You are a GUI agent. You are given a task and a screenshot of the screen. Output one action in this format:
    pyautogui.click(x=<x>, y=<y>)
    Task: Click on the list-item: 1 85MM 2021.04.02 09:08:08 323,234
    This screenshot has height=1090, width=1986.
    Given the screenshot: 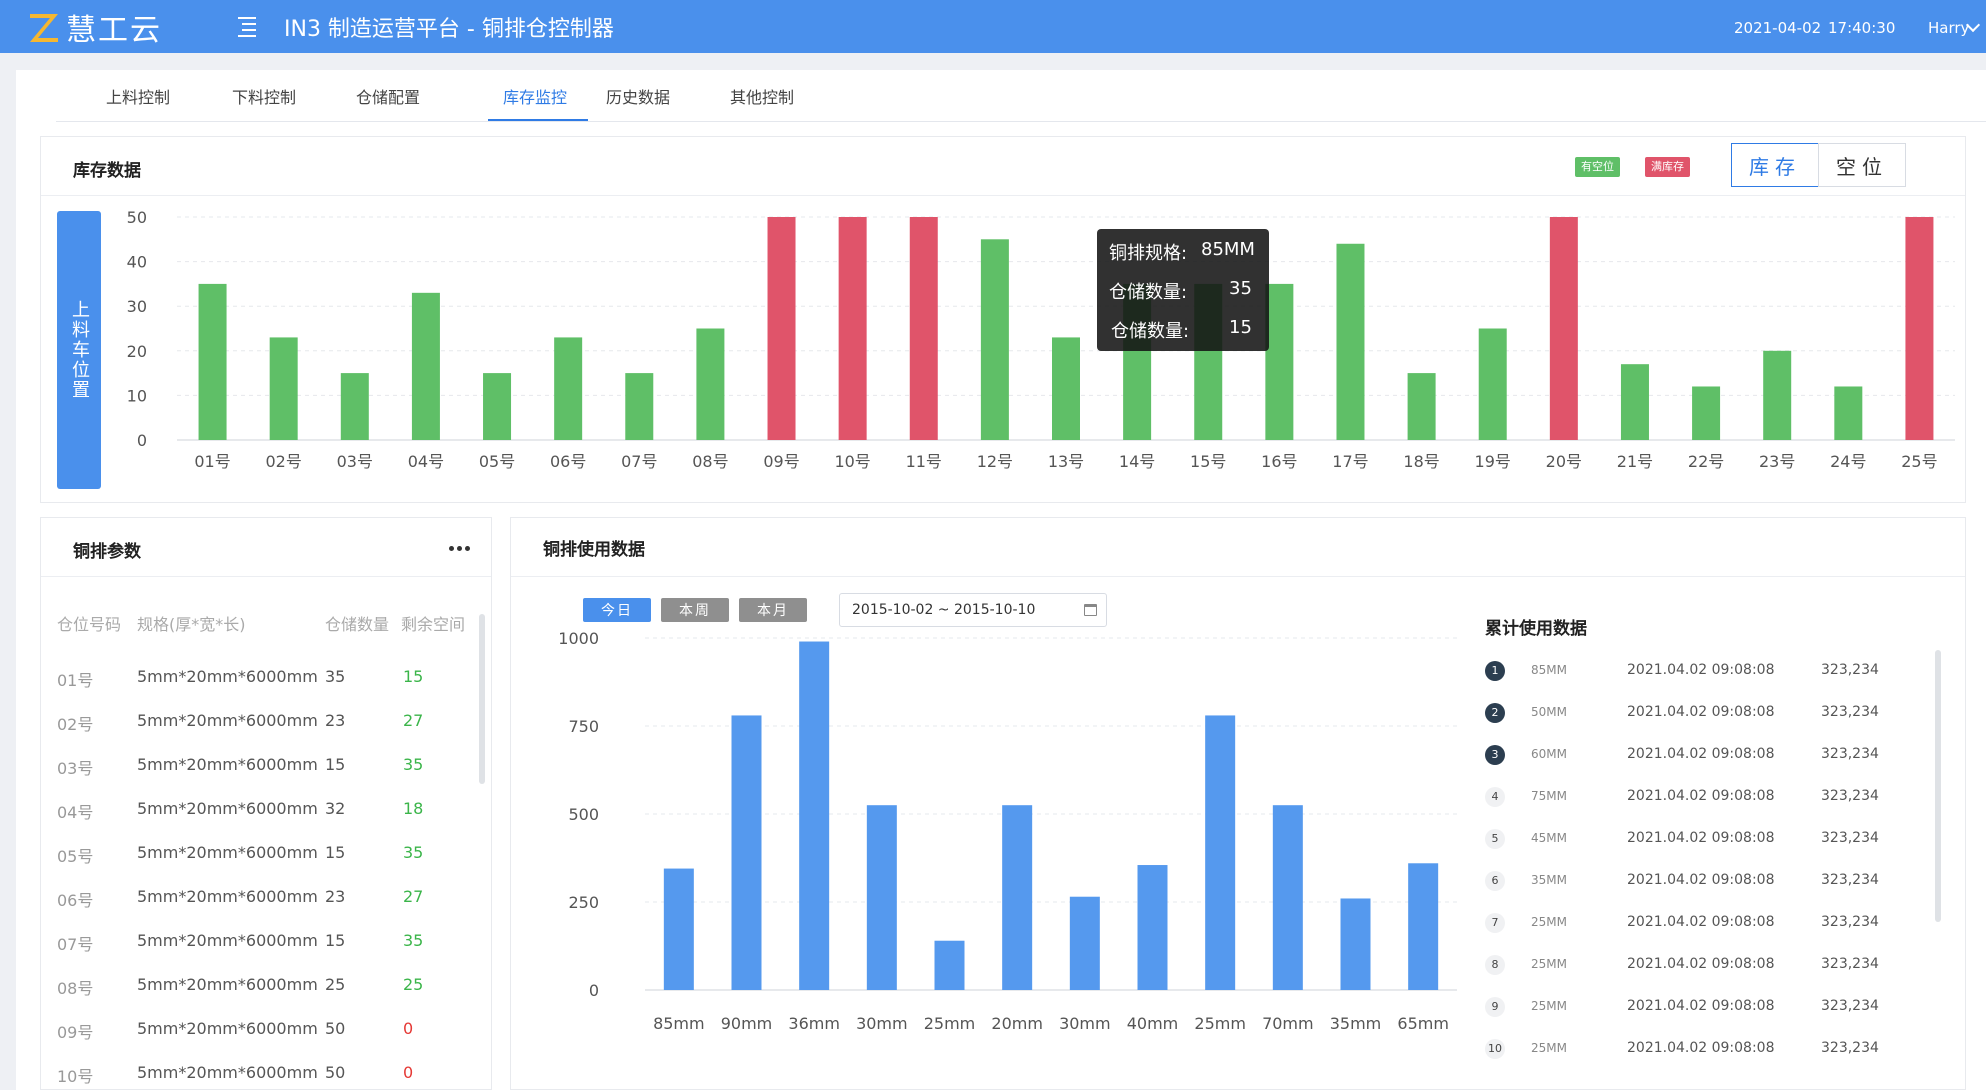 What is the action you would take?
    pyautogui.click(x=1695, y=670)
    